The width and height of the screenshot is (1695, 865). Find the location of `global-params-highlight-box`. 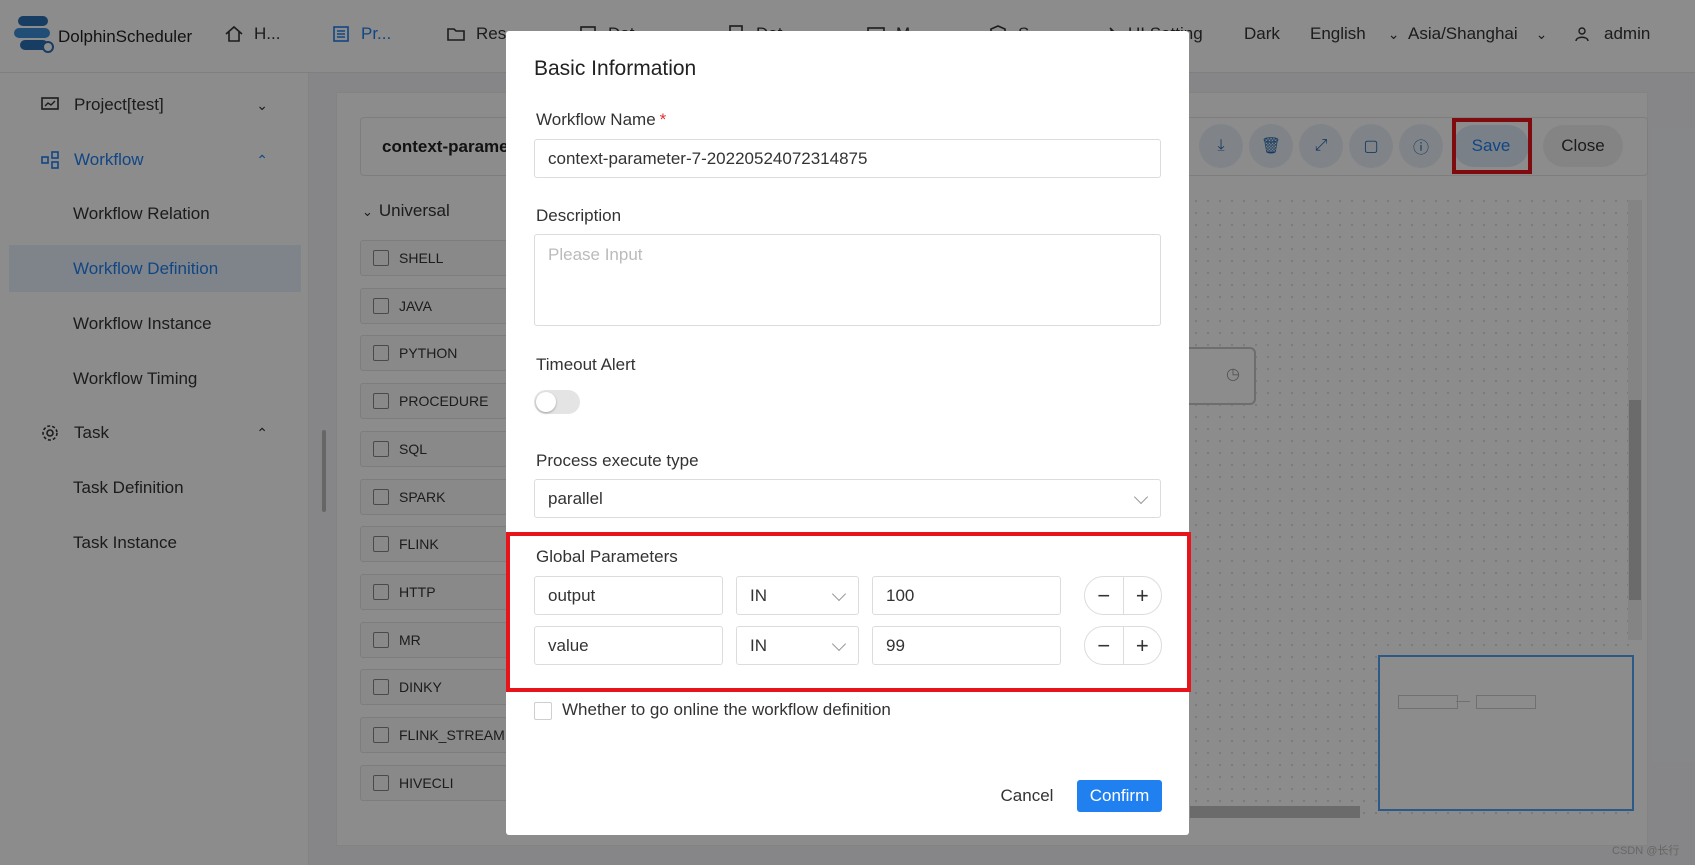

global-params-highlight-box is located at coordinates (848, 612).